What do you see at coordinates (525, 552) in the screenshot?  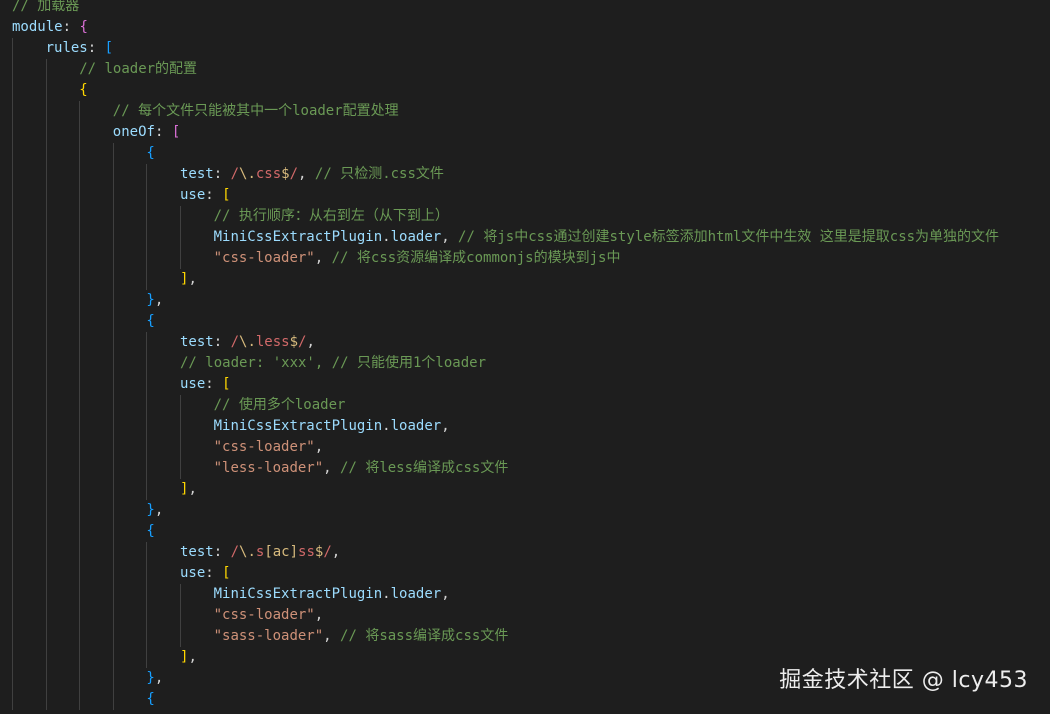 I see `code-line: test: /\.s[ac]ss$/,` at bounding box center [525, 552].